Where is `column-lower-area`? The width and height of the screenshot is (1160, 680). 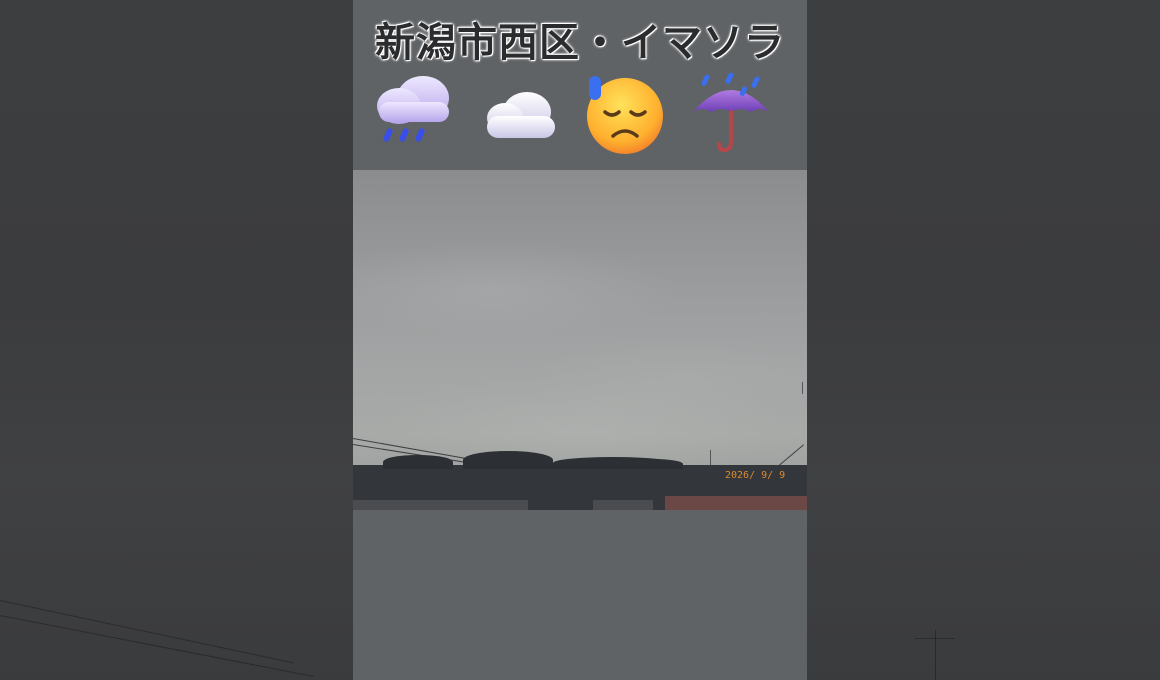
column-lower-area is located at coordinates (580, 595).